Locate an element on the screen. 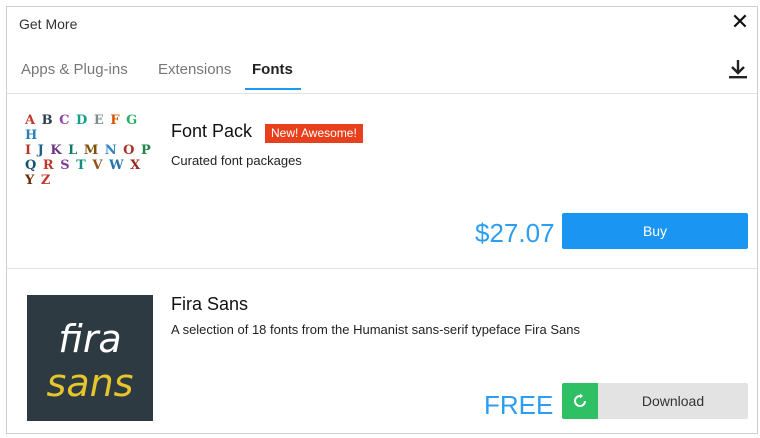  item-description: Curated font packages is located at coordinates (236, 160).